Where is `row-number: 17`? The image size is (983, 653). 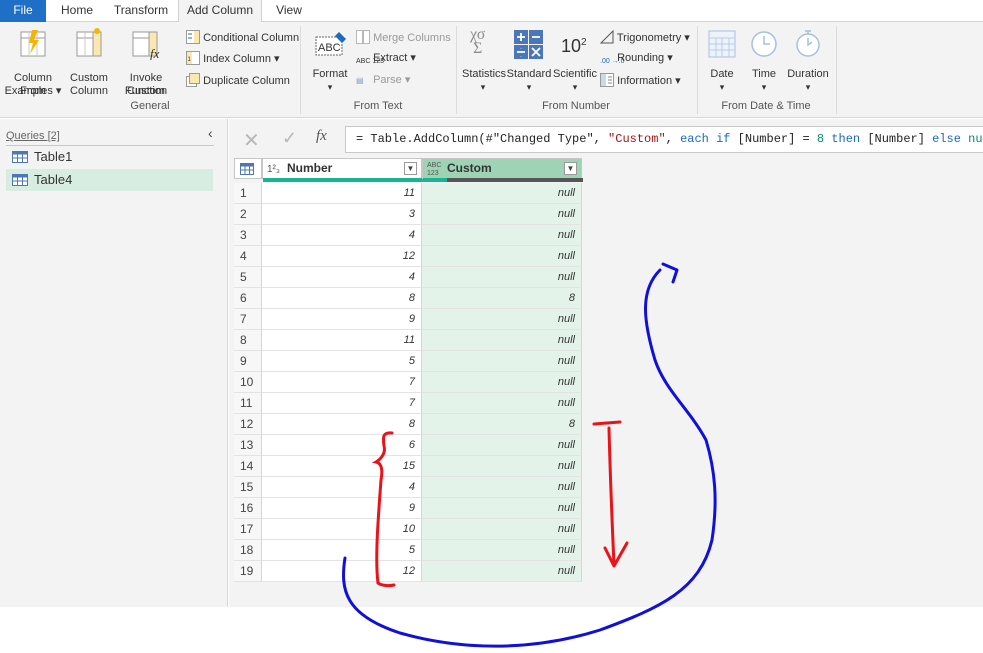 row-number: 17 is located at coordinates (248, 529).